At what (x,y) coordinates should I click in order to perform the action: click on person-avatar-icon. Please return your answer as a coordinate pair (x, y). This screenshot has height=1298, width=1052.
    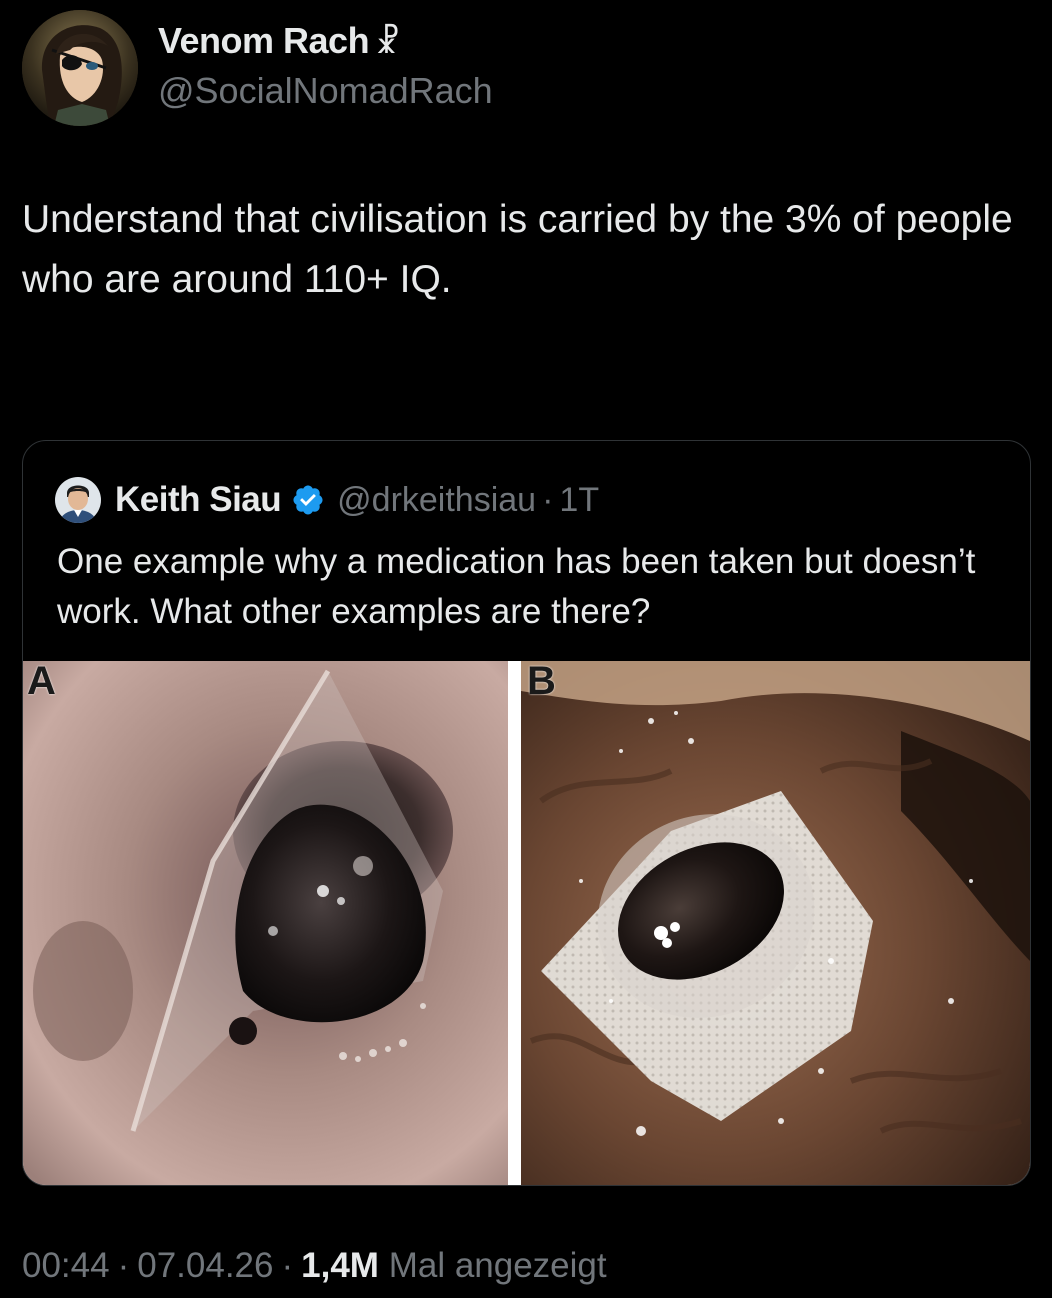
    Looking at the image, I should click on (78, 500).